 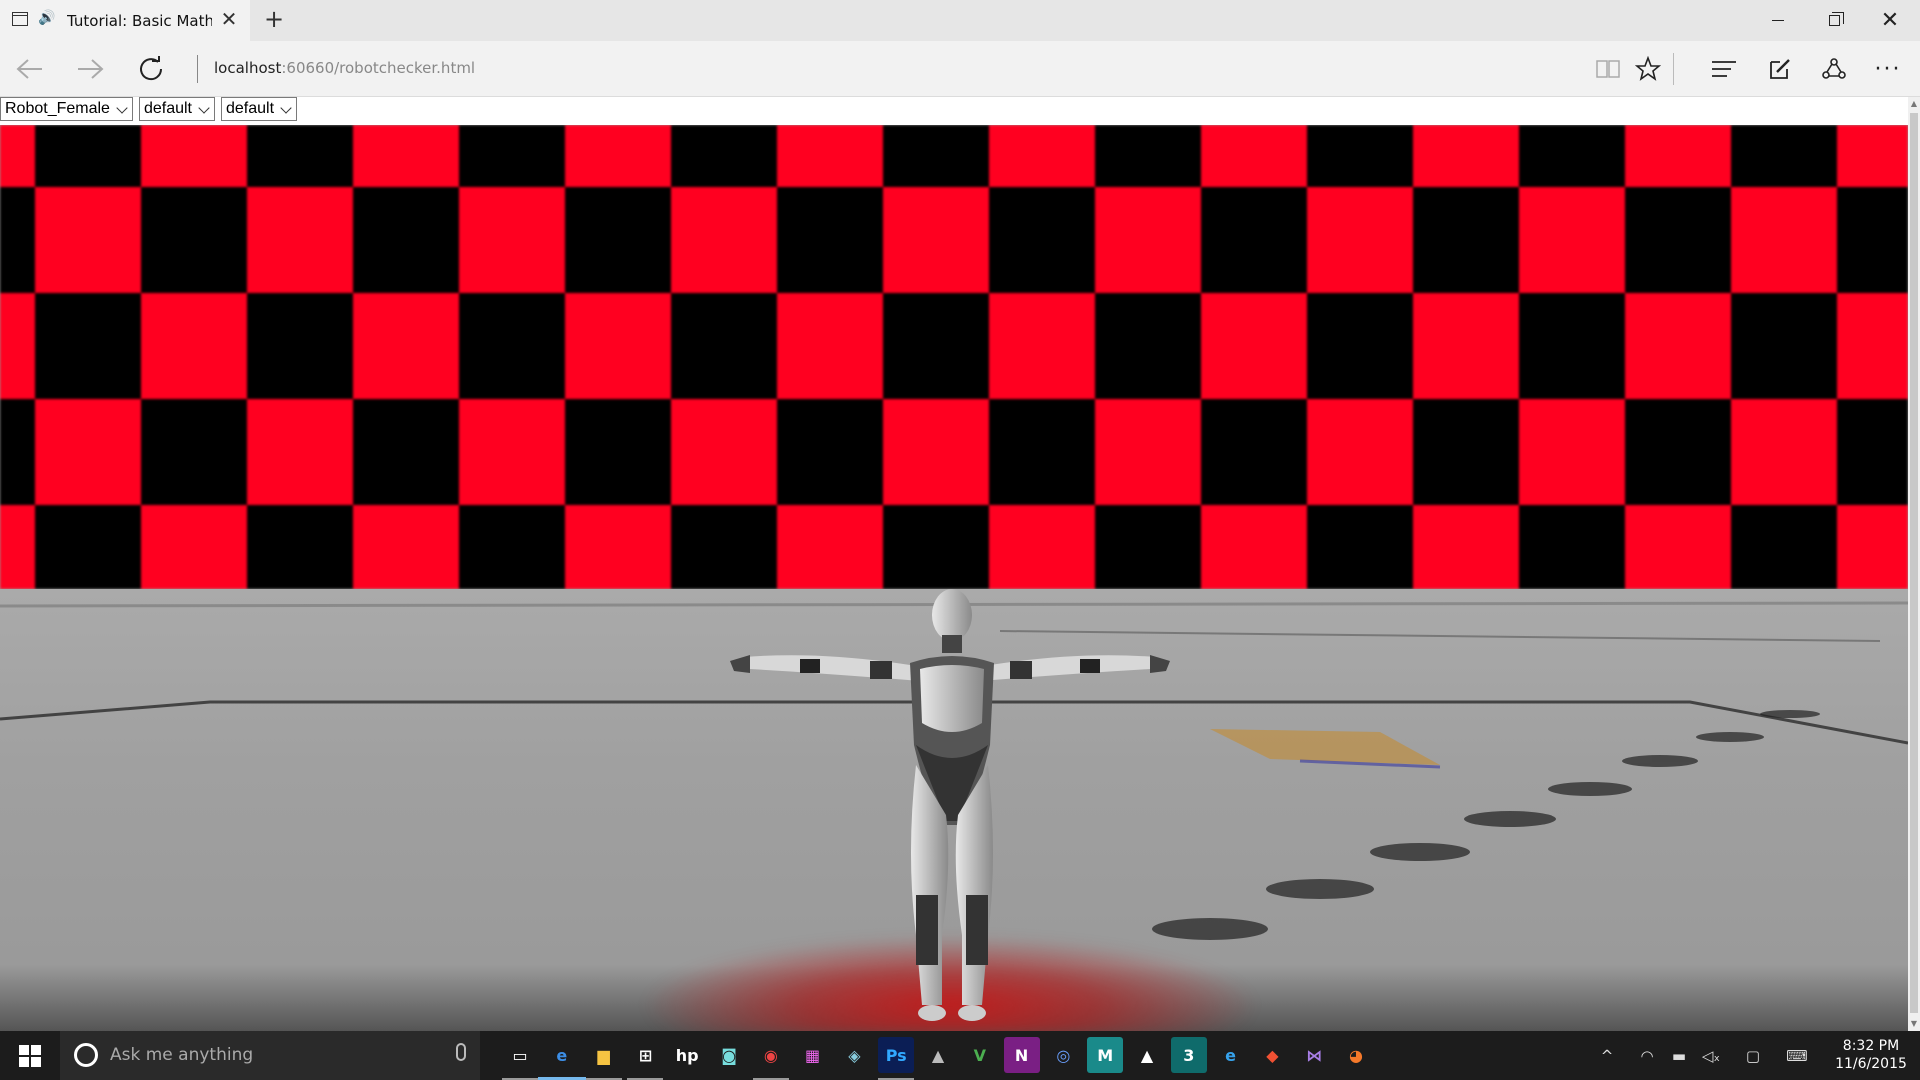 I want to click on forward-arrow-icon, so click(x=91, y=69).